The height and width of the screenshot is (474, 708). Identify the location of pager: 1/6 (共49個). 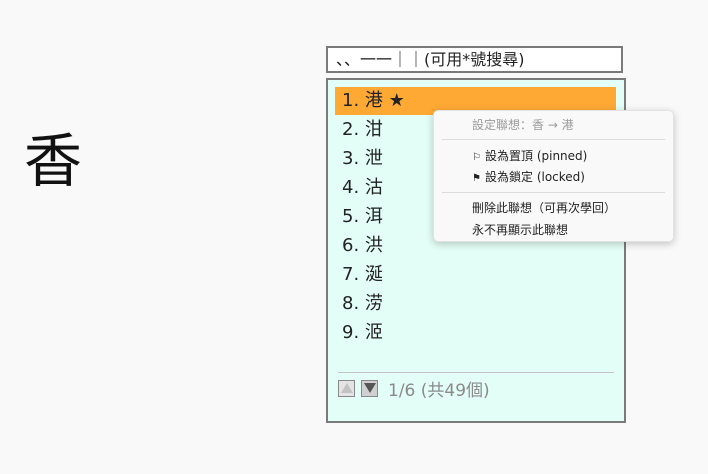
(414, 388).